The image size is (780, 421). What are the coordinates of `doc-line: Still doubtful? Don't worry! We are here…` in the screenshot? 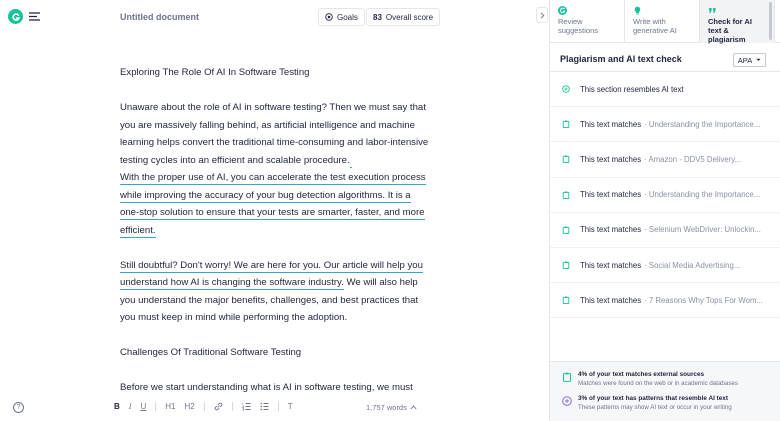 It's located at (285, 266).